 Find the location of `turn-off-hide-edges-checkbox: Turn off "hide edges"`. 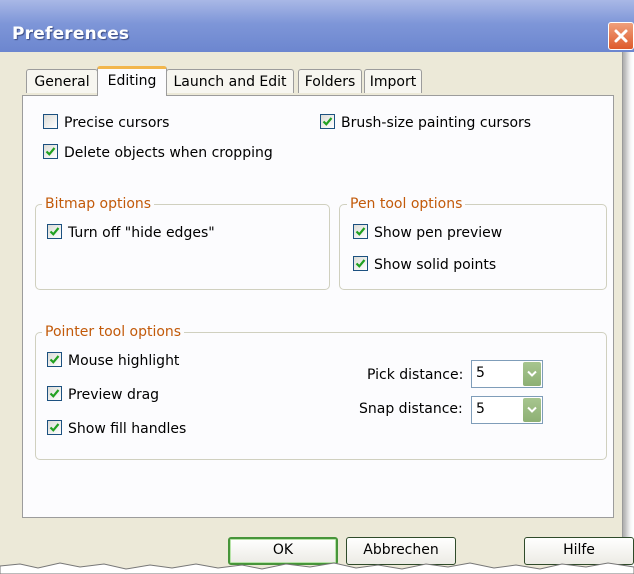

turn-off-hide-edges-checkbox: Turn off "hide edges" is located at coordinates (131, 233).